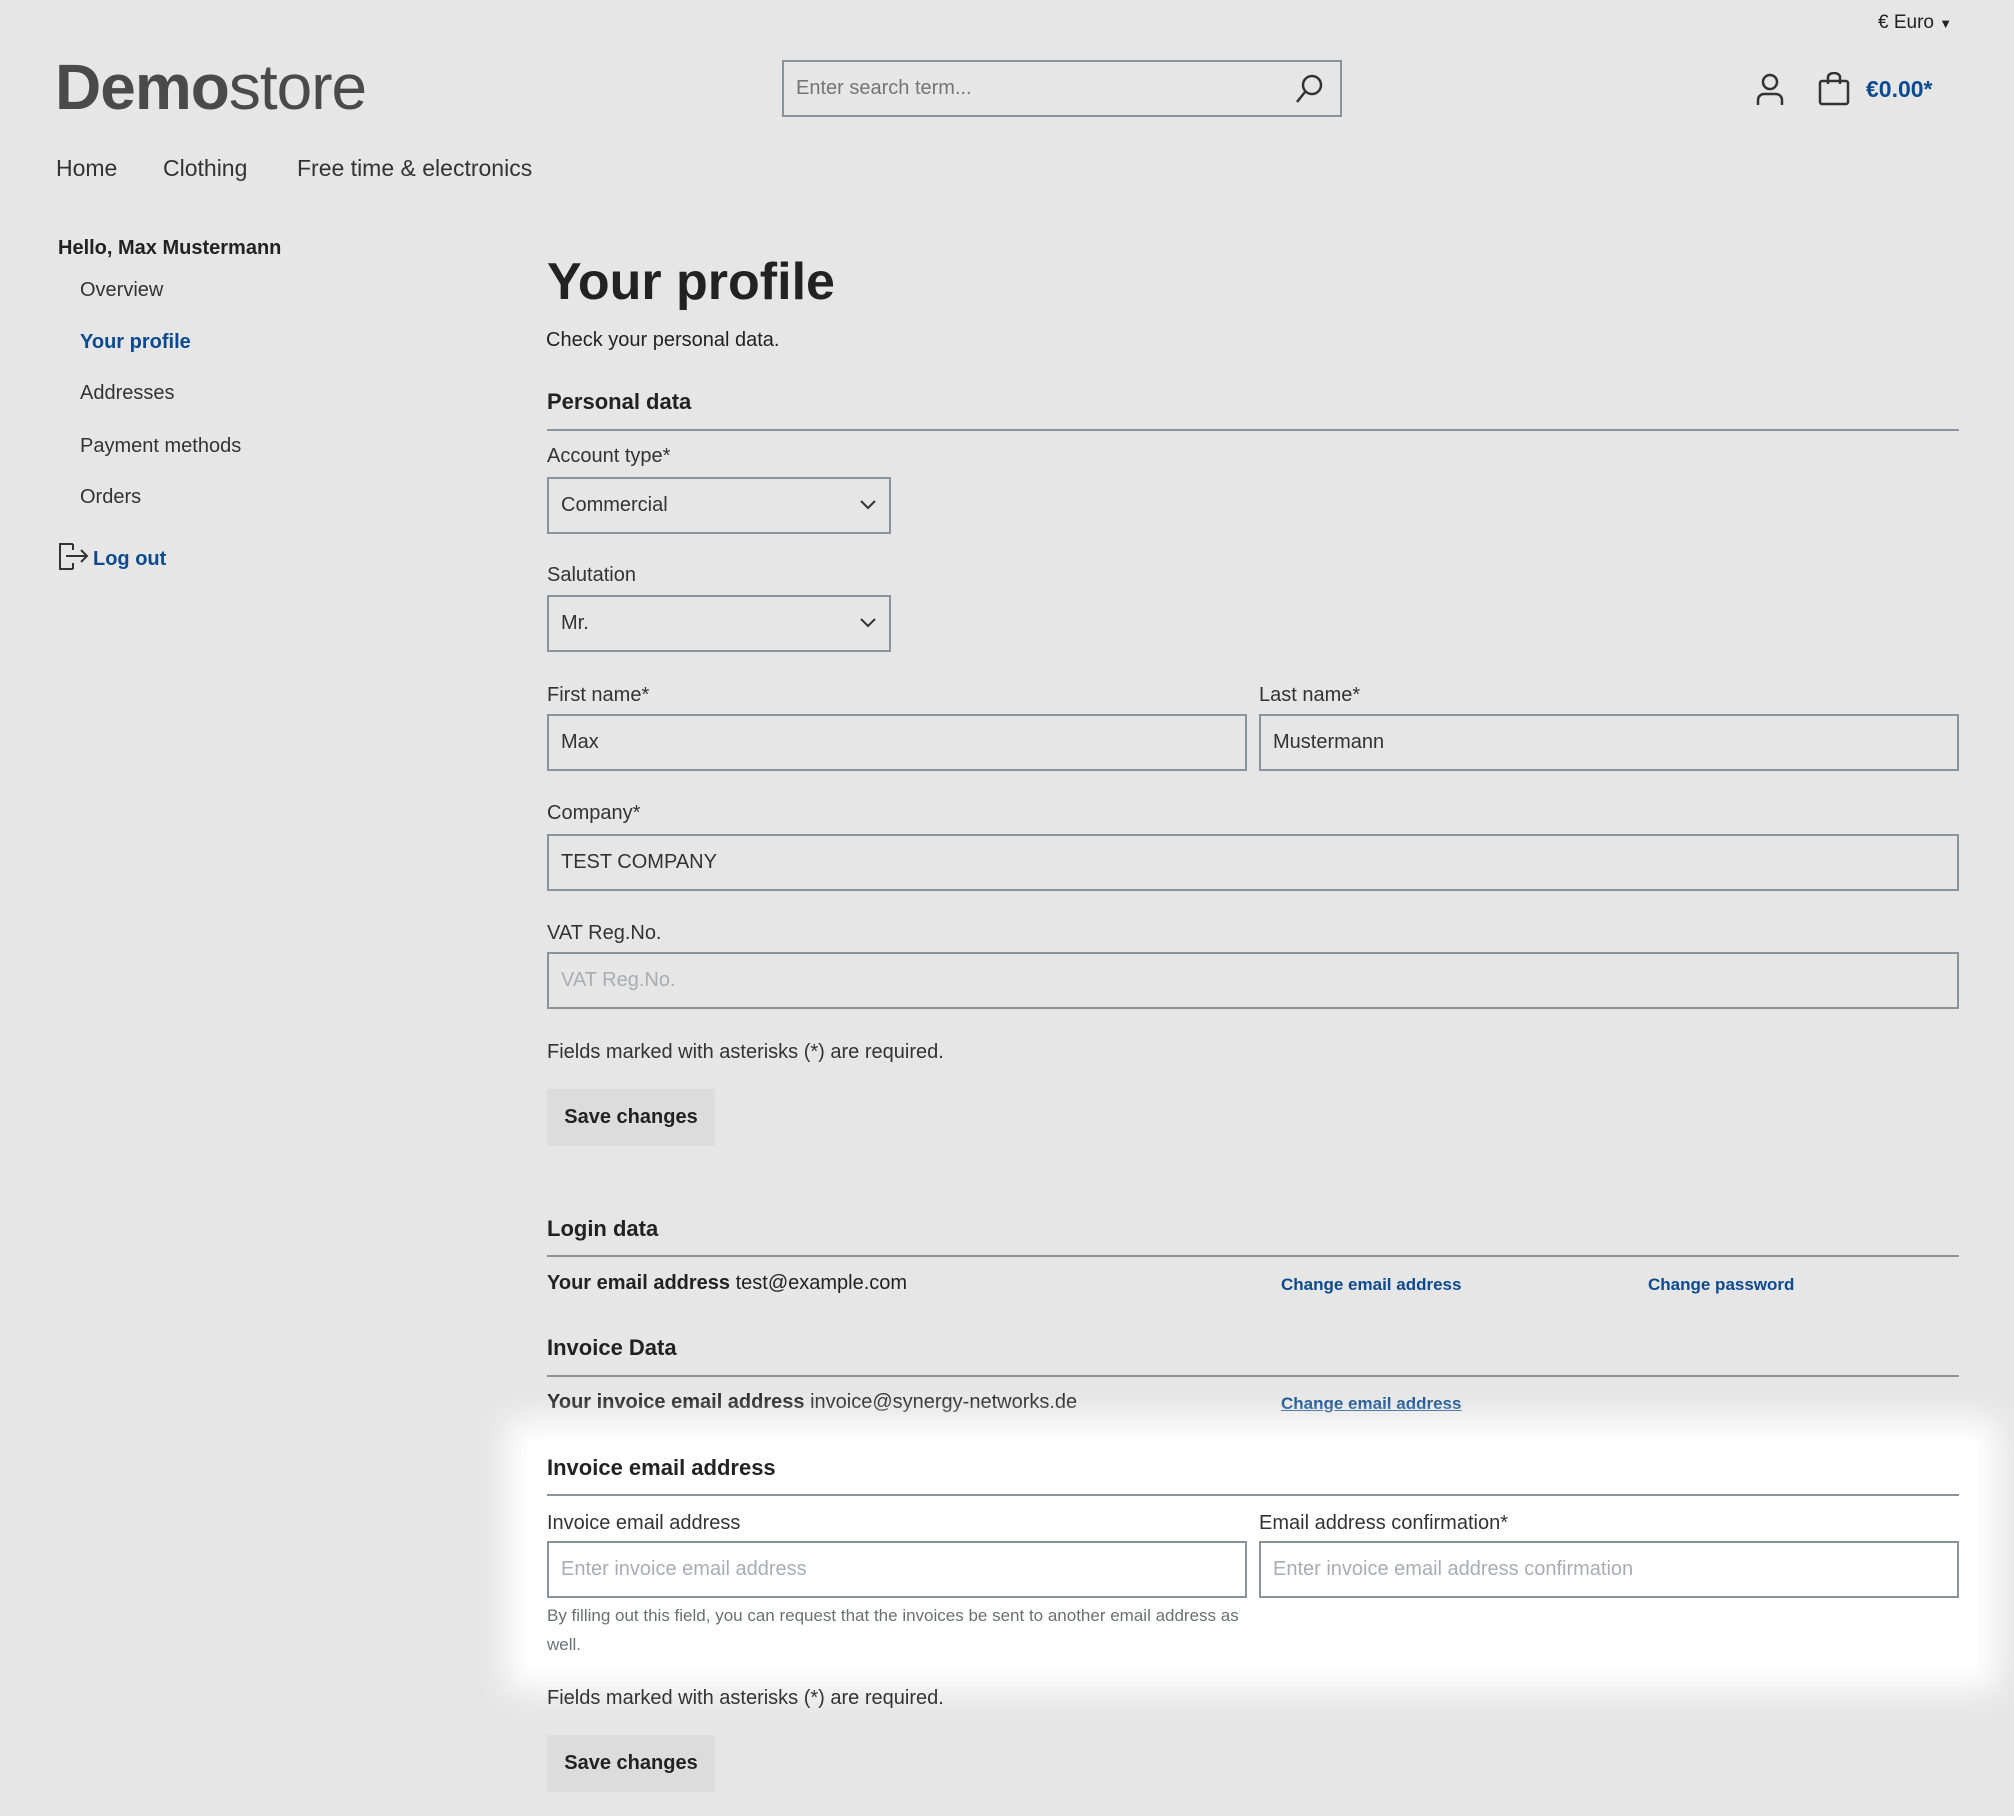 This screenshot has height=1816, width=2014. What do you see at coordinates (110, 497) in the screenshot?
I see `sidebar-item-orders: Orders` at bounding box center [110, 497].